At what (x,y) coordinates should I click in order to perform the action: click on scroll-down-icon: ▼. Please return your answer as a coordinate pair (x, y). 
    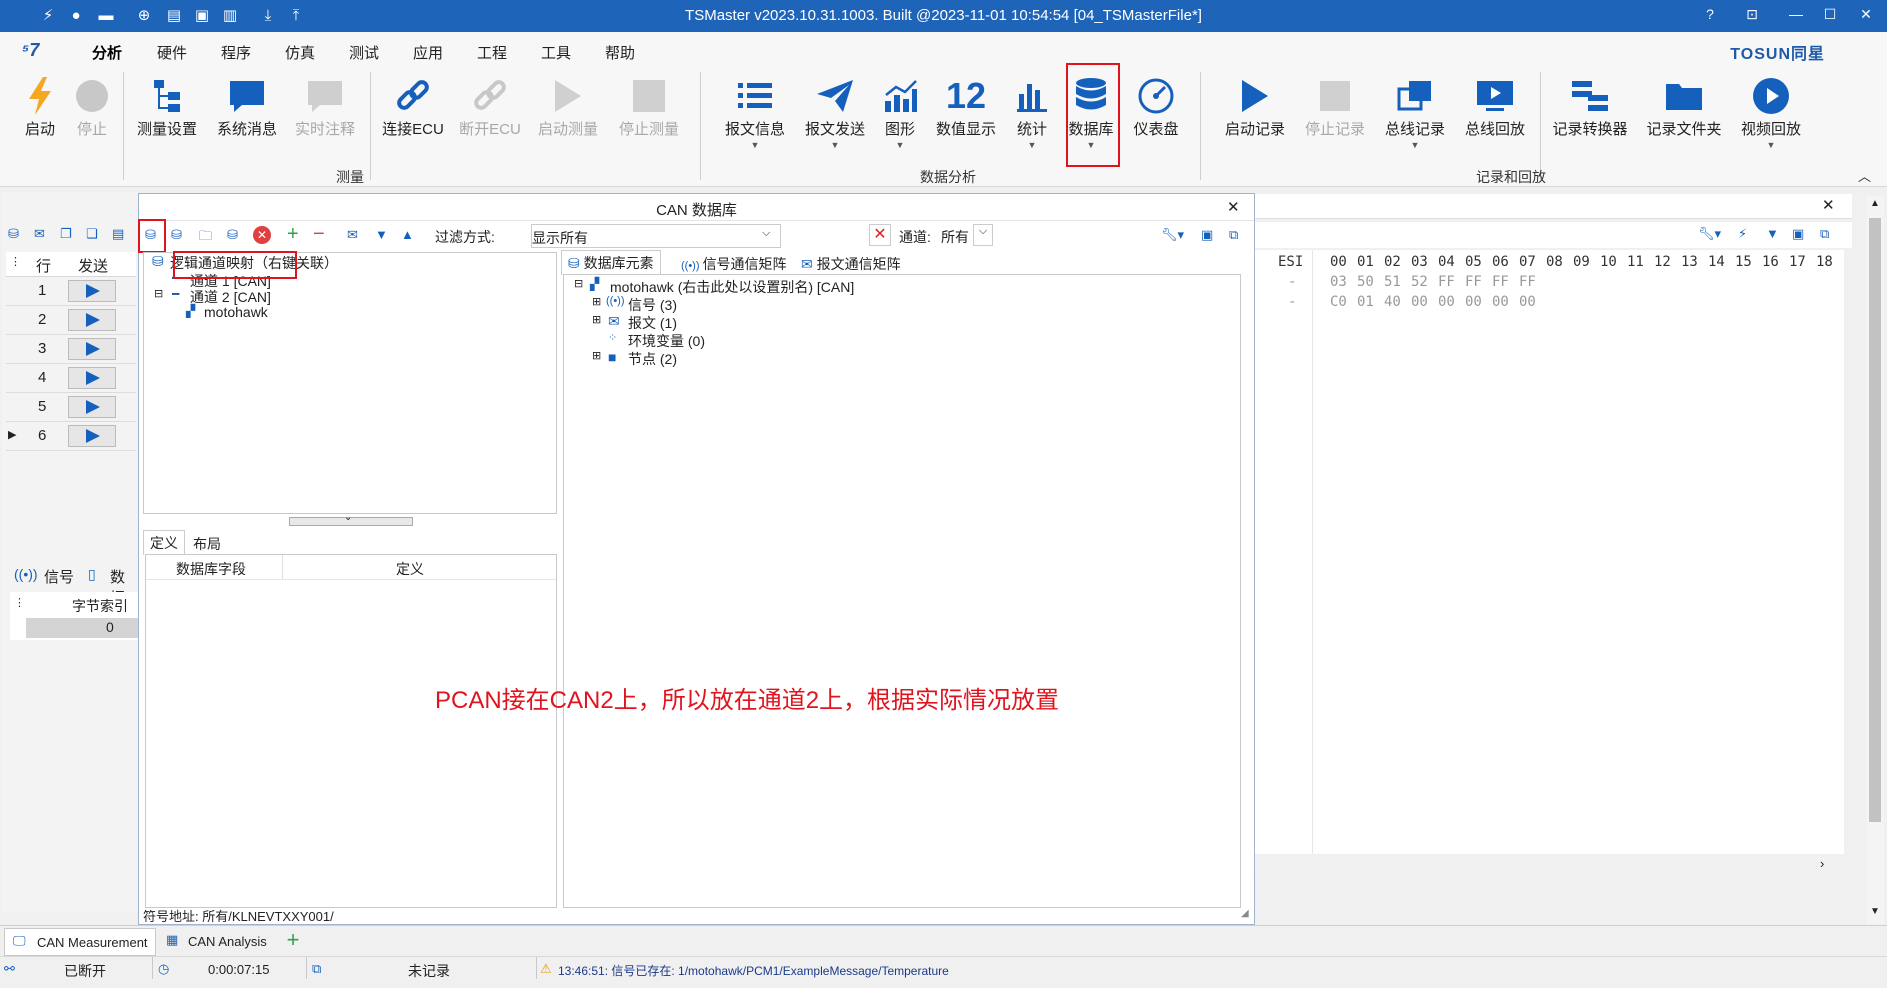
    Looking at the image, I should click on (1875, 911).